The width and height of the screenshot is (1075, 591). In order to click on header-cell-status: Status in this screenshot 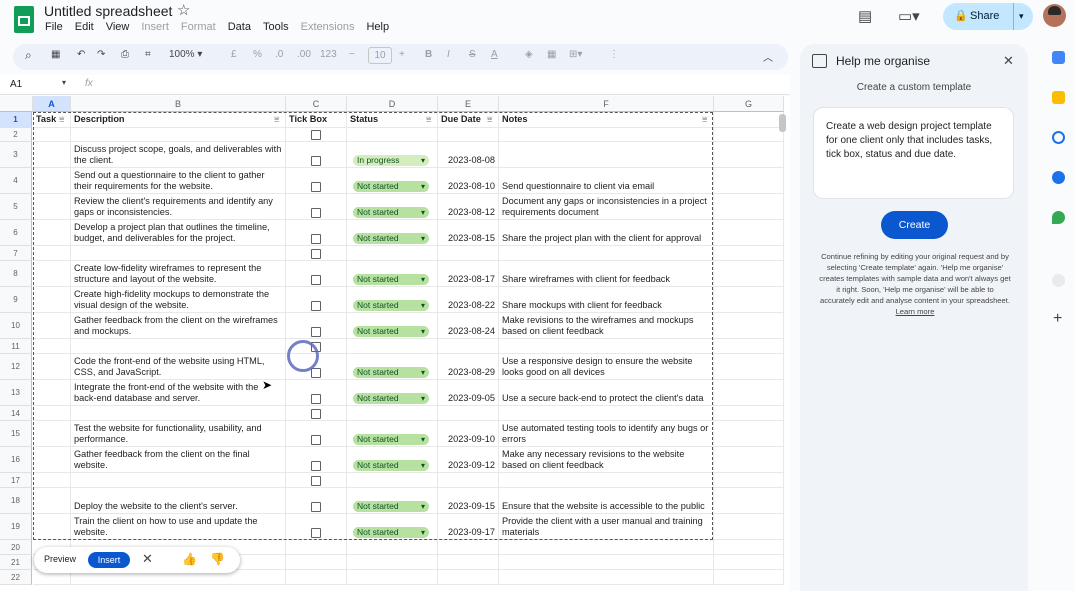, I will do `click(392, 120)`.